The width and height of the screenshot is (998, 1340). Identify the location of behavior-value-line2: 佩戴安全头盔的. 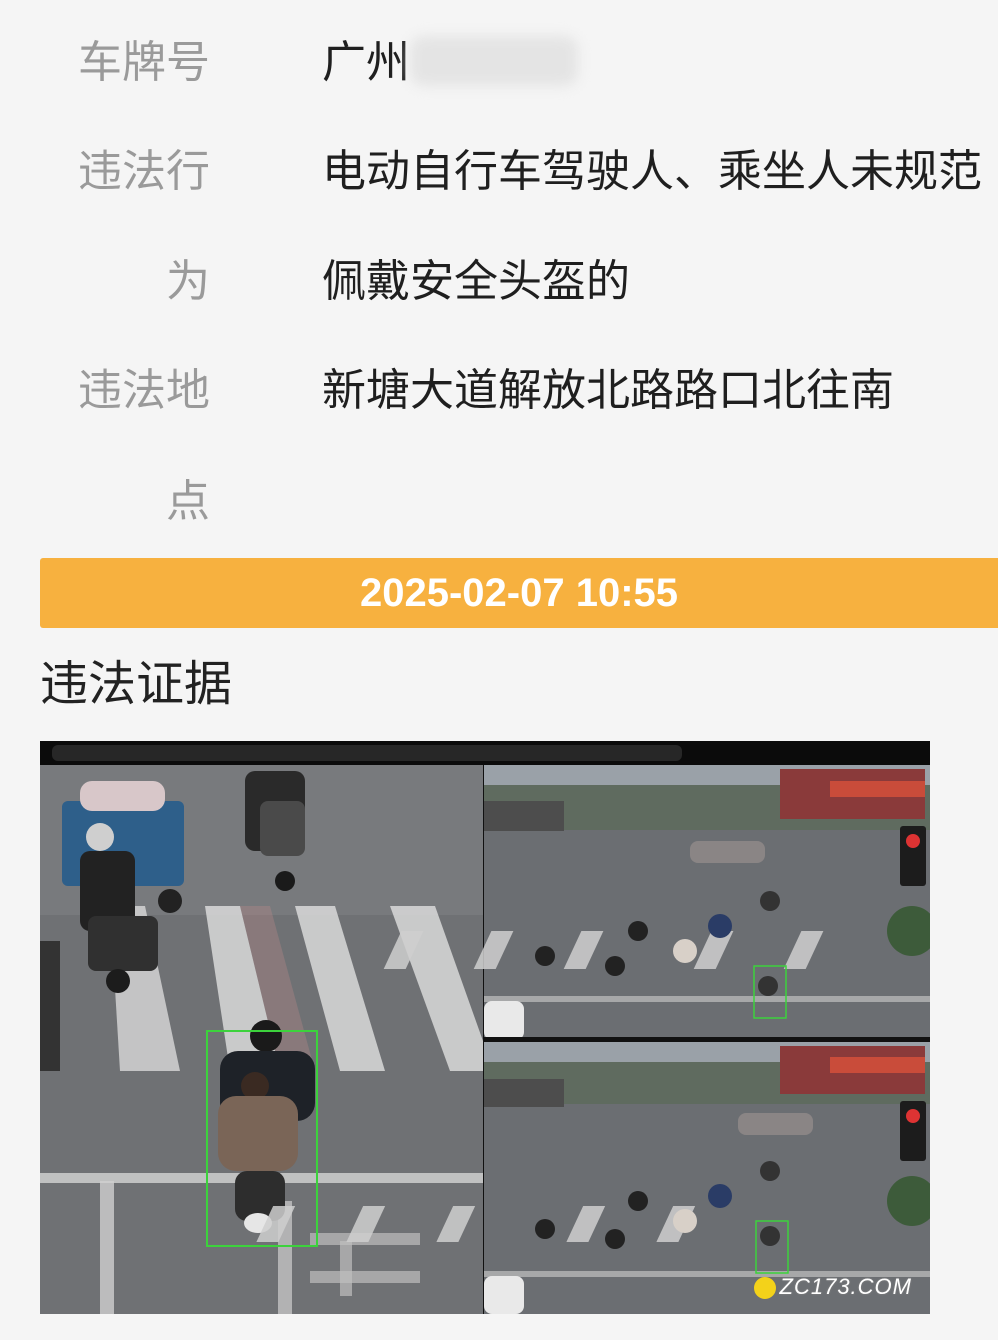
(476, 281).